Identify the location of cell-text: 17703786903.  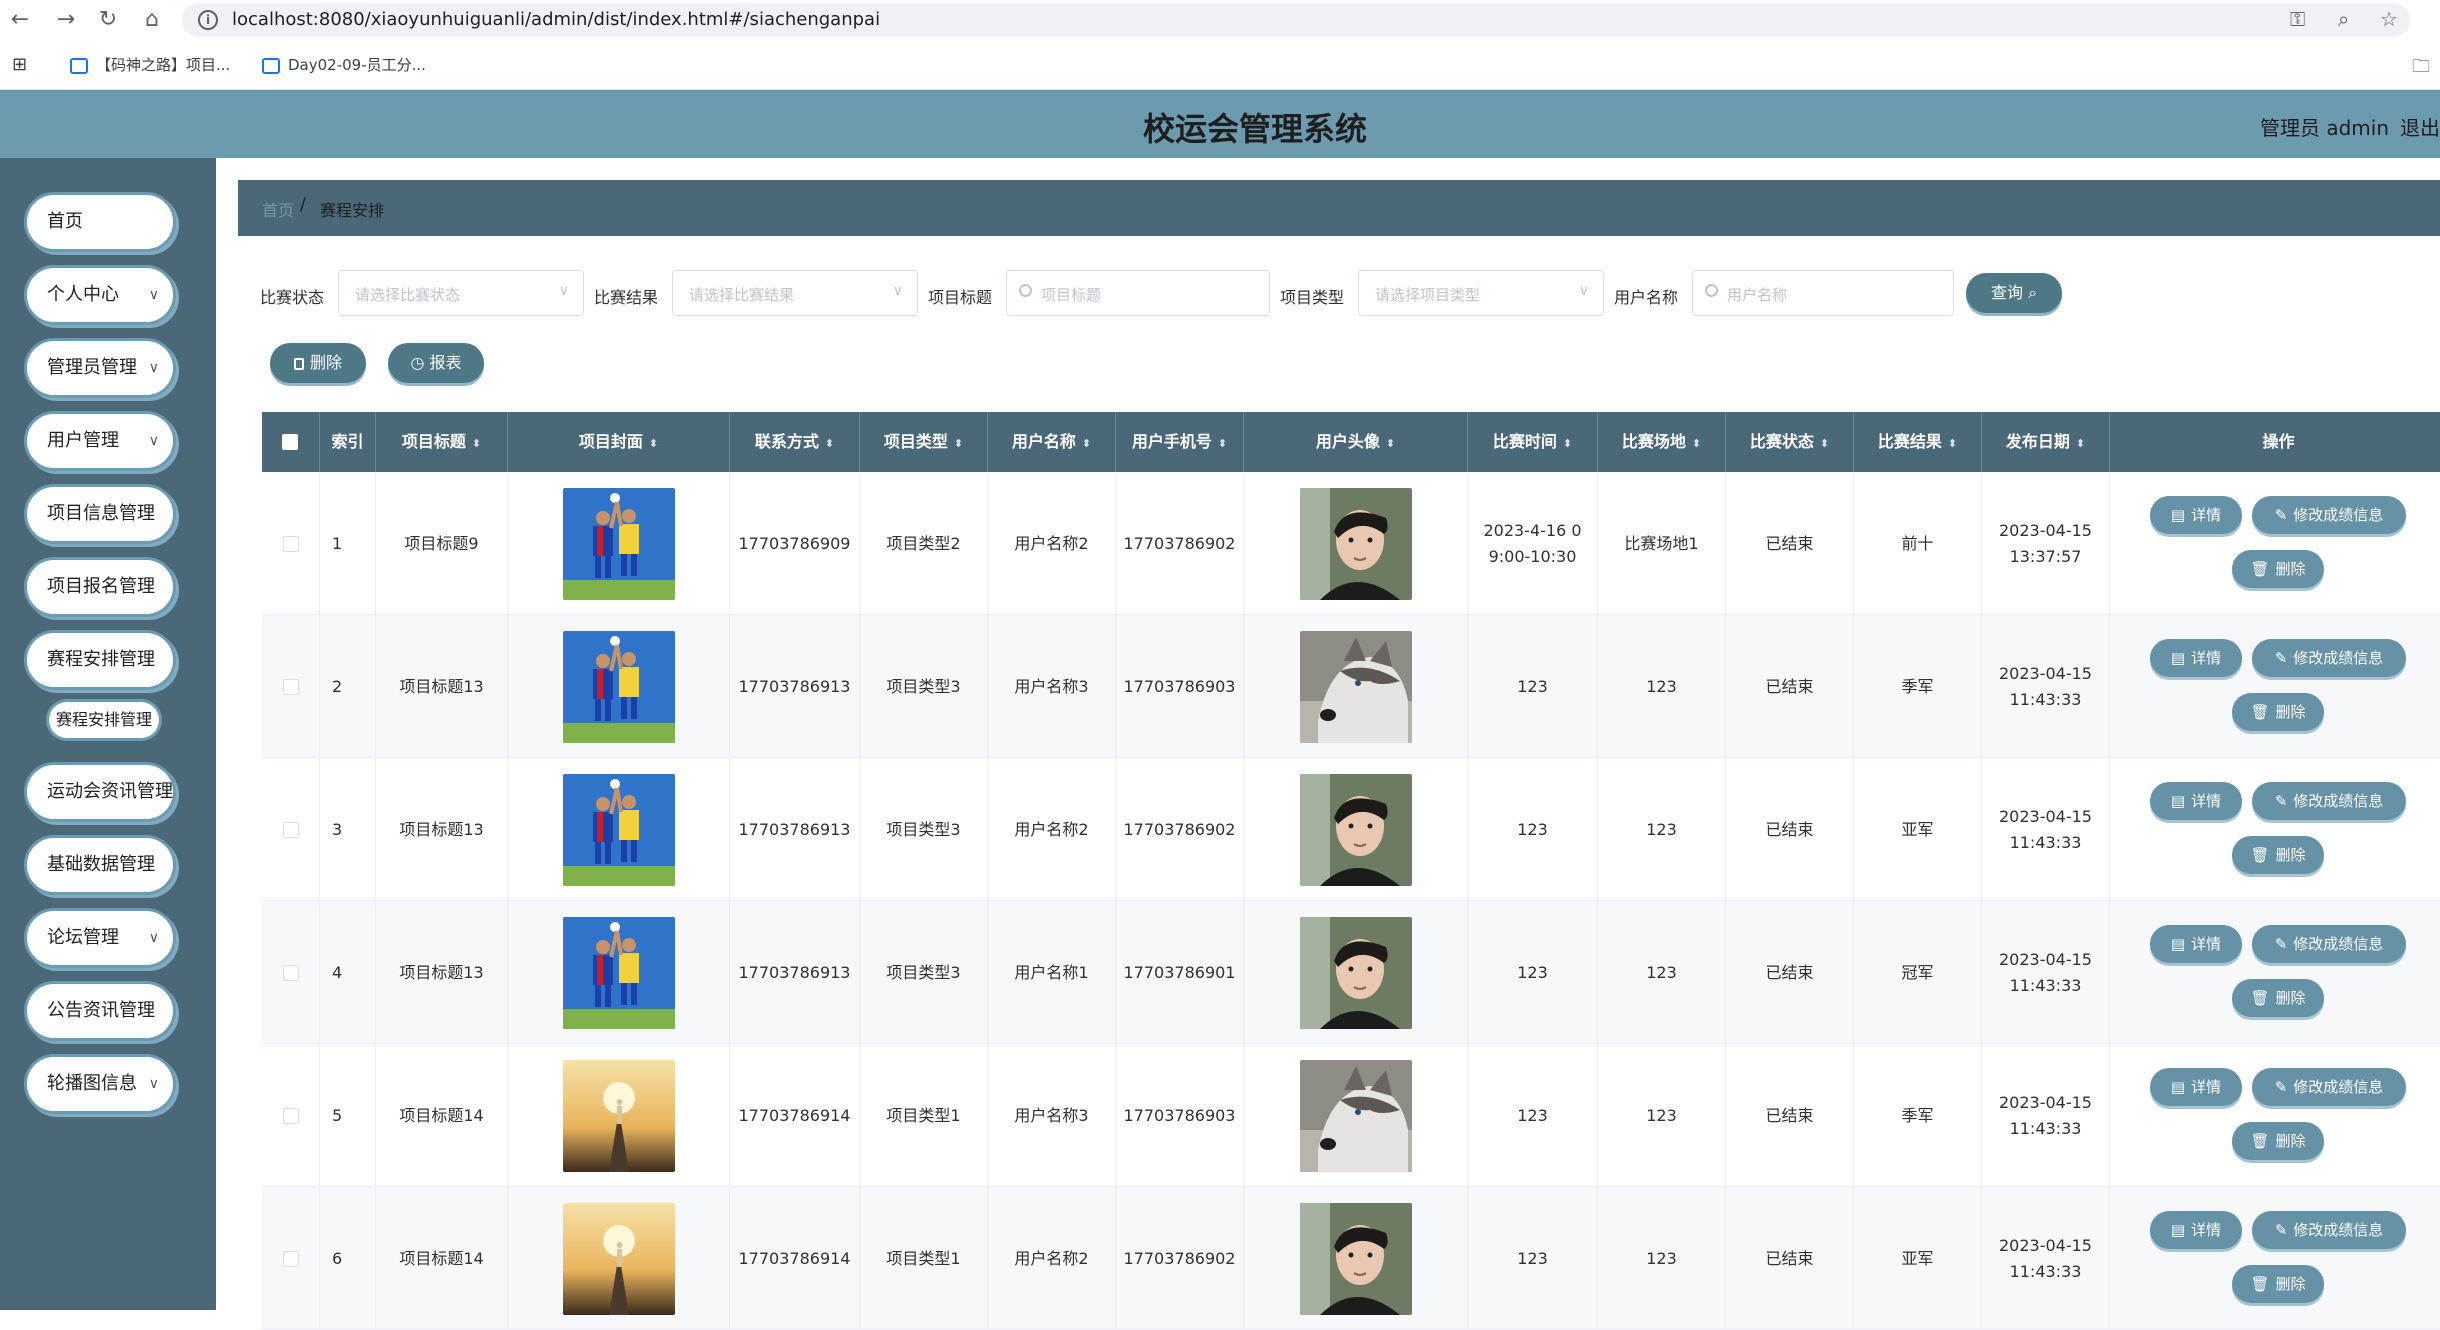
(1179, 1115).